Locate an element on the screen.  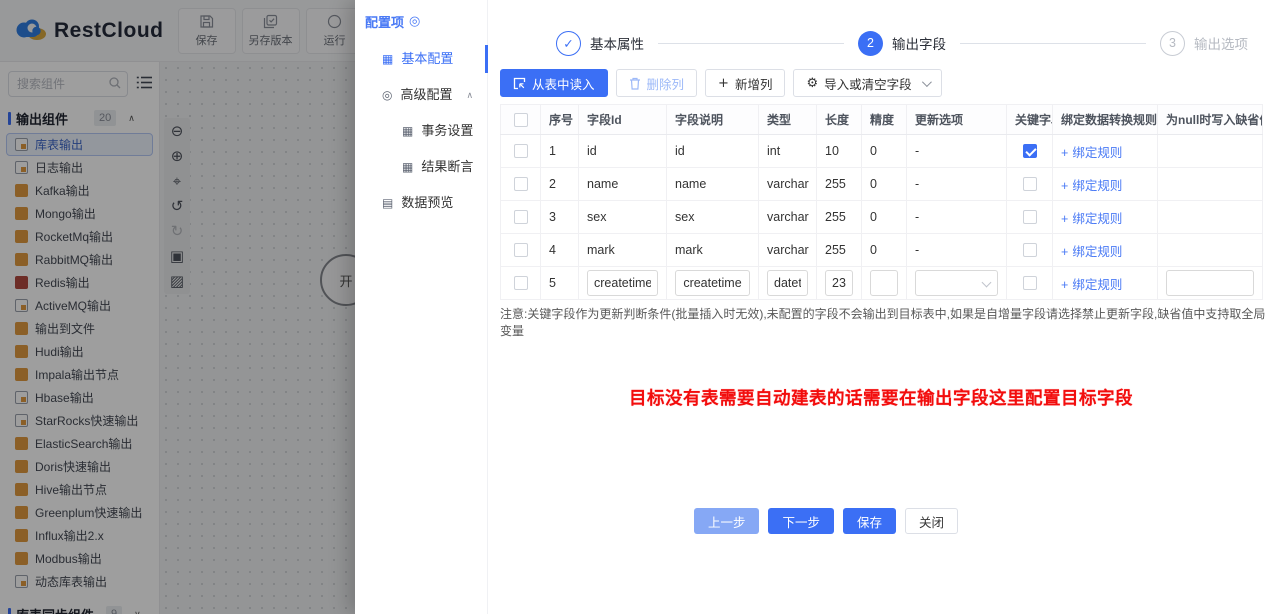
import-or-clear-fields-button: ⚙ 导入或清空字段 is located at coordinates (867, 83).